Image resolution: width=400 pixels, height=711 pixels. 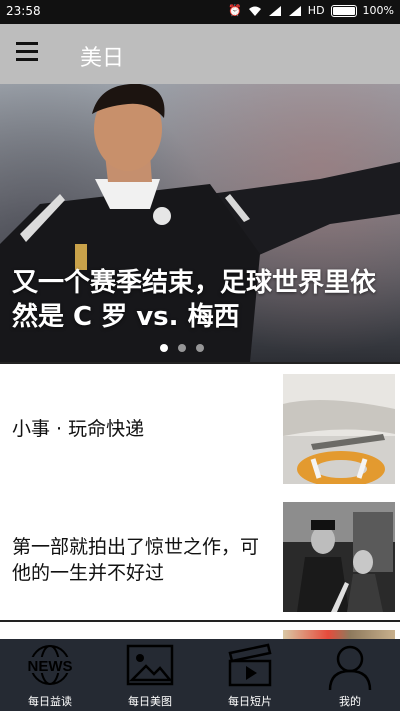 What do you see at coordinates (250, 701) in the screenshot?
I see `nav-label: 每日短片` at bounding box center [250, 701].